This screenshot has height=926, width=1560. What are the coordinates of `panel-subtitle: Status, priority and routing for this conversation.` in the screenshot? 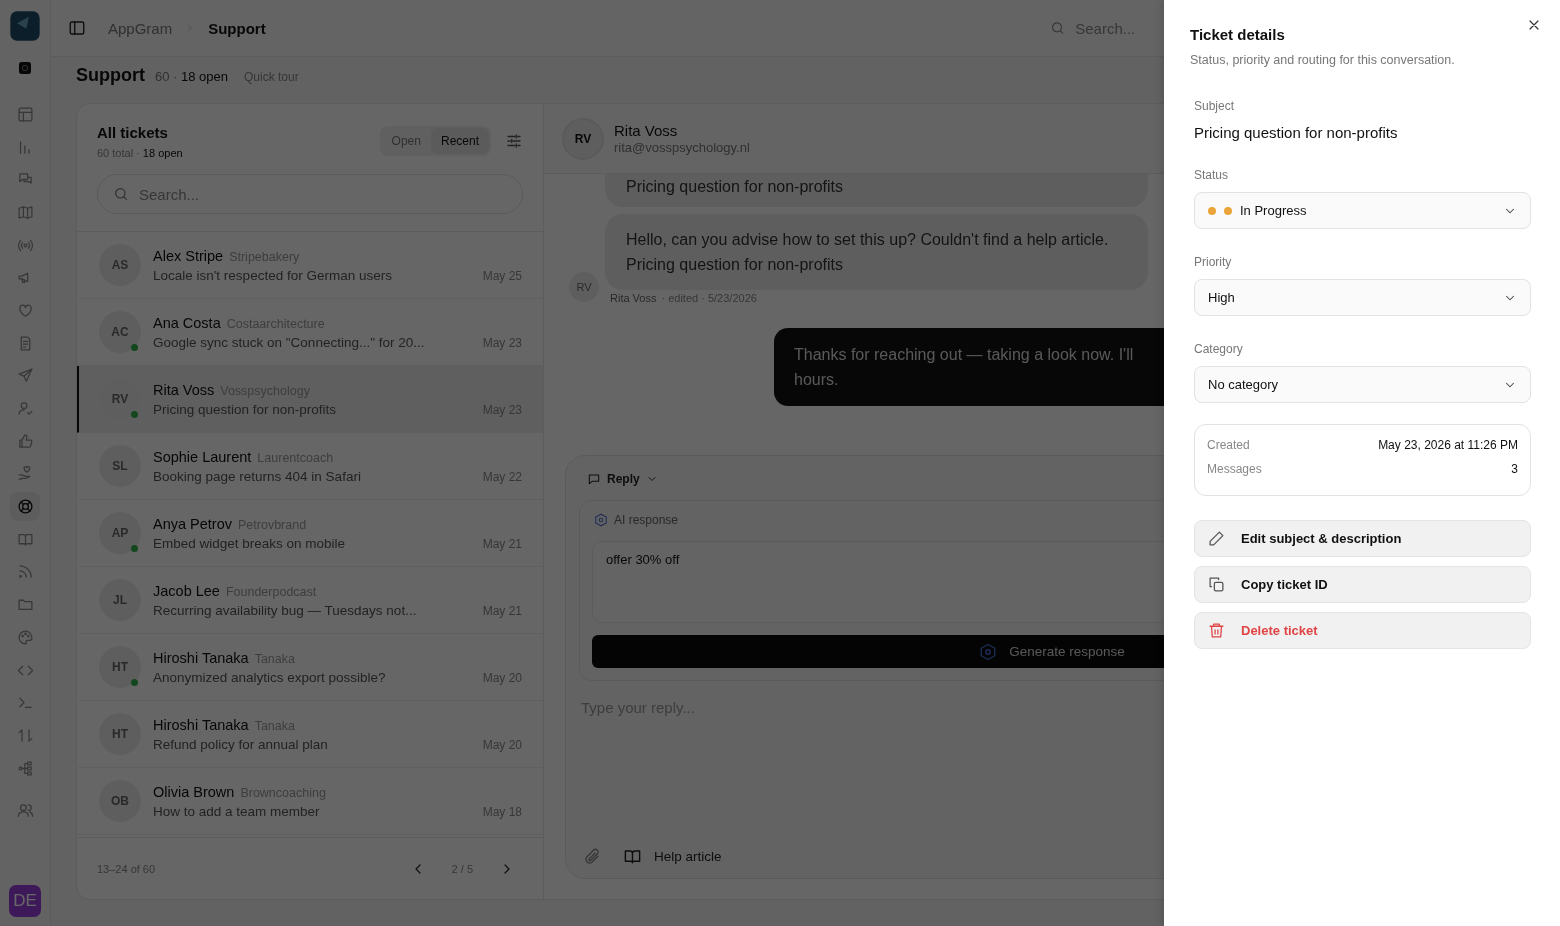 It's located at (1323, 60).